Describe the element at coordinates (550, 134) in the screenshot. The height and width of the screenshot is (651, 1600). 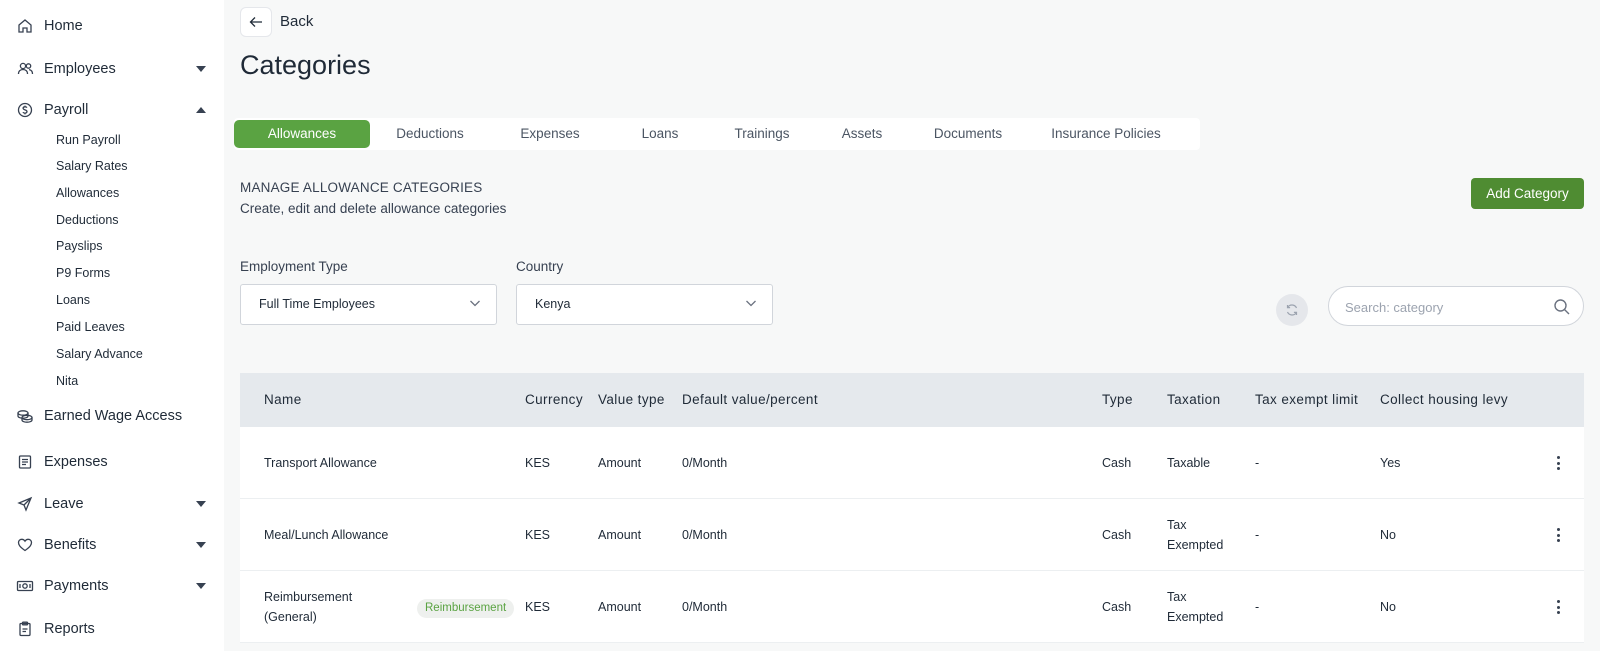
I see `tab-expenses: Expenses` at that location.